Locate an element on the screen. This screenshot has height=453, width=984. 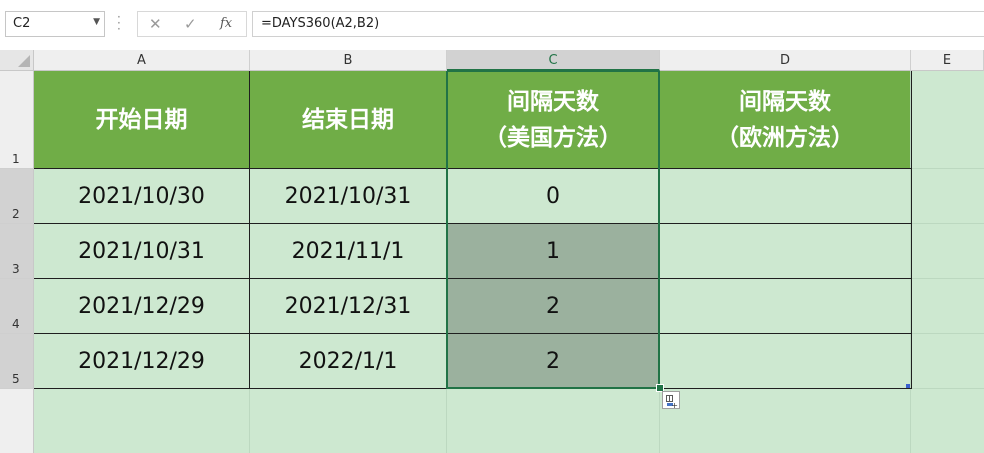
cell-a4: 2021/12/29 is located at coordinates (141, 306).